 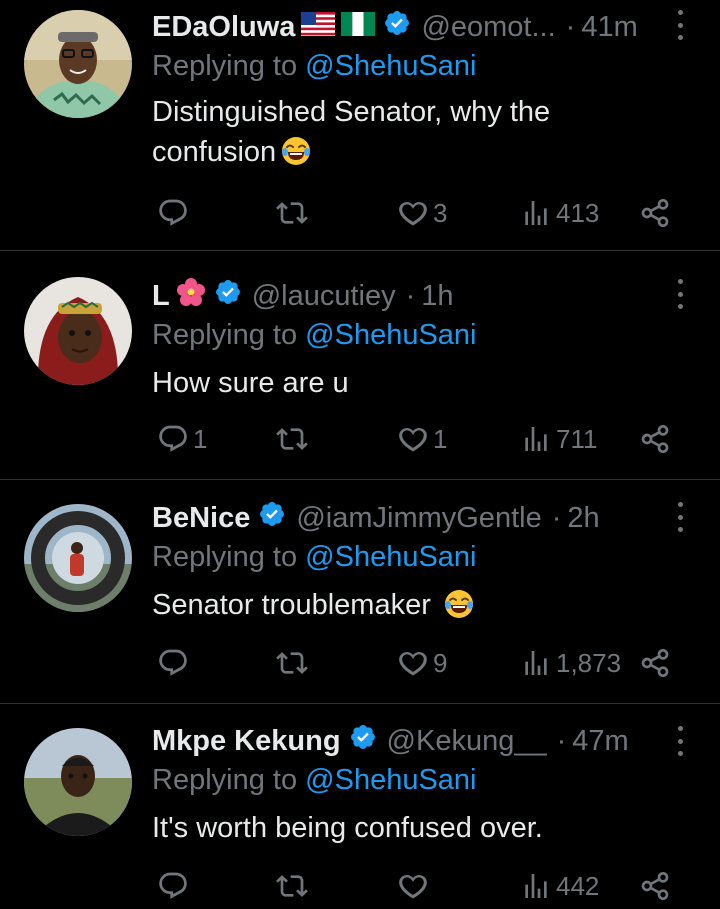 What do you see at coordinates (161, 296) in the screenshot?
I see `display-name: L` at bounding box center [161, 296].